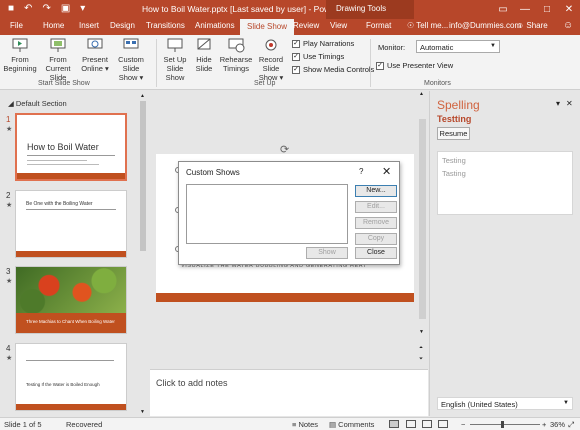 The height and width of the screenshot is (430, 580). I want to click on play-narrations-checkbox: ✓ Play Narrations, so click(323, 43).